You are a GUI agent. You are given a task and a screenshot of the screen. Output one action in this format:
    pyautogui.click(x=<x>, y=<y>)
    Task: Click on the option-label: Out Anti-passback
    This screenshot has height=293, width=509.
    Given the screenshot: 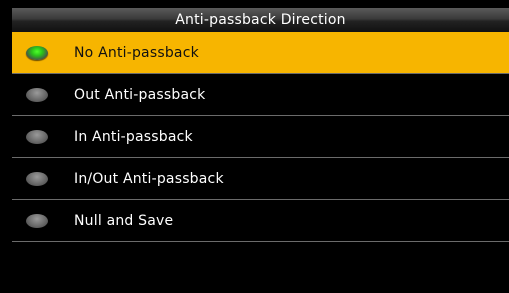 What is the action you would take?
    pyautogui.click(x=140, y=94)
    